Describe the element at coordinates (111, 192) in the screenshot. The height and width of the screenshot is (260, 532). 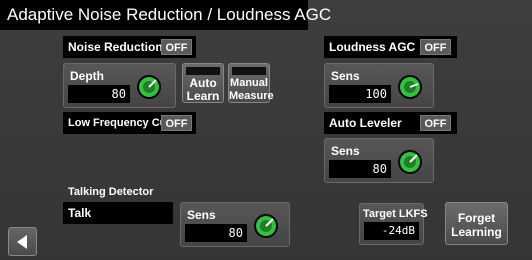
I see `talking-detector-label: Talking Detector` at that location.